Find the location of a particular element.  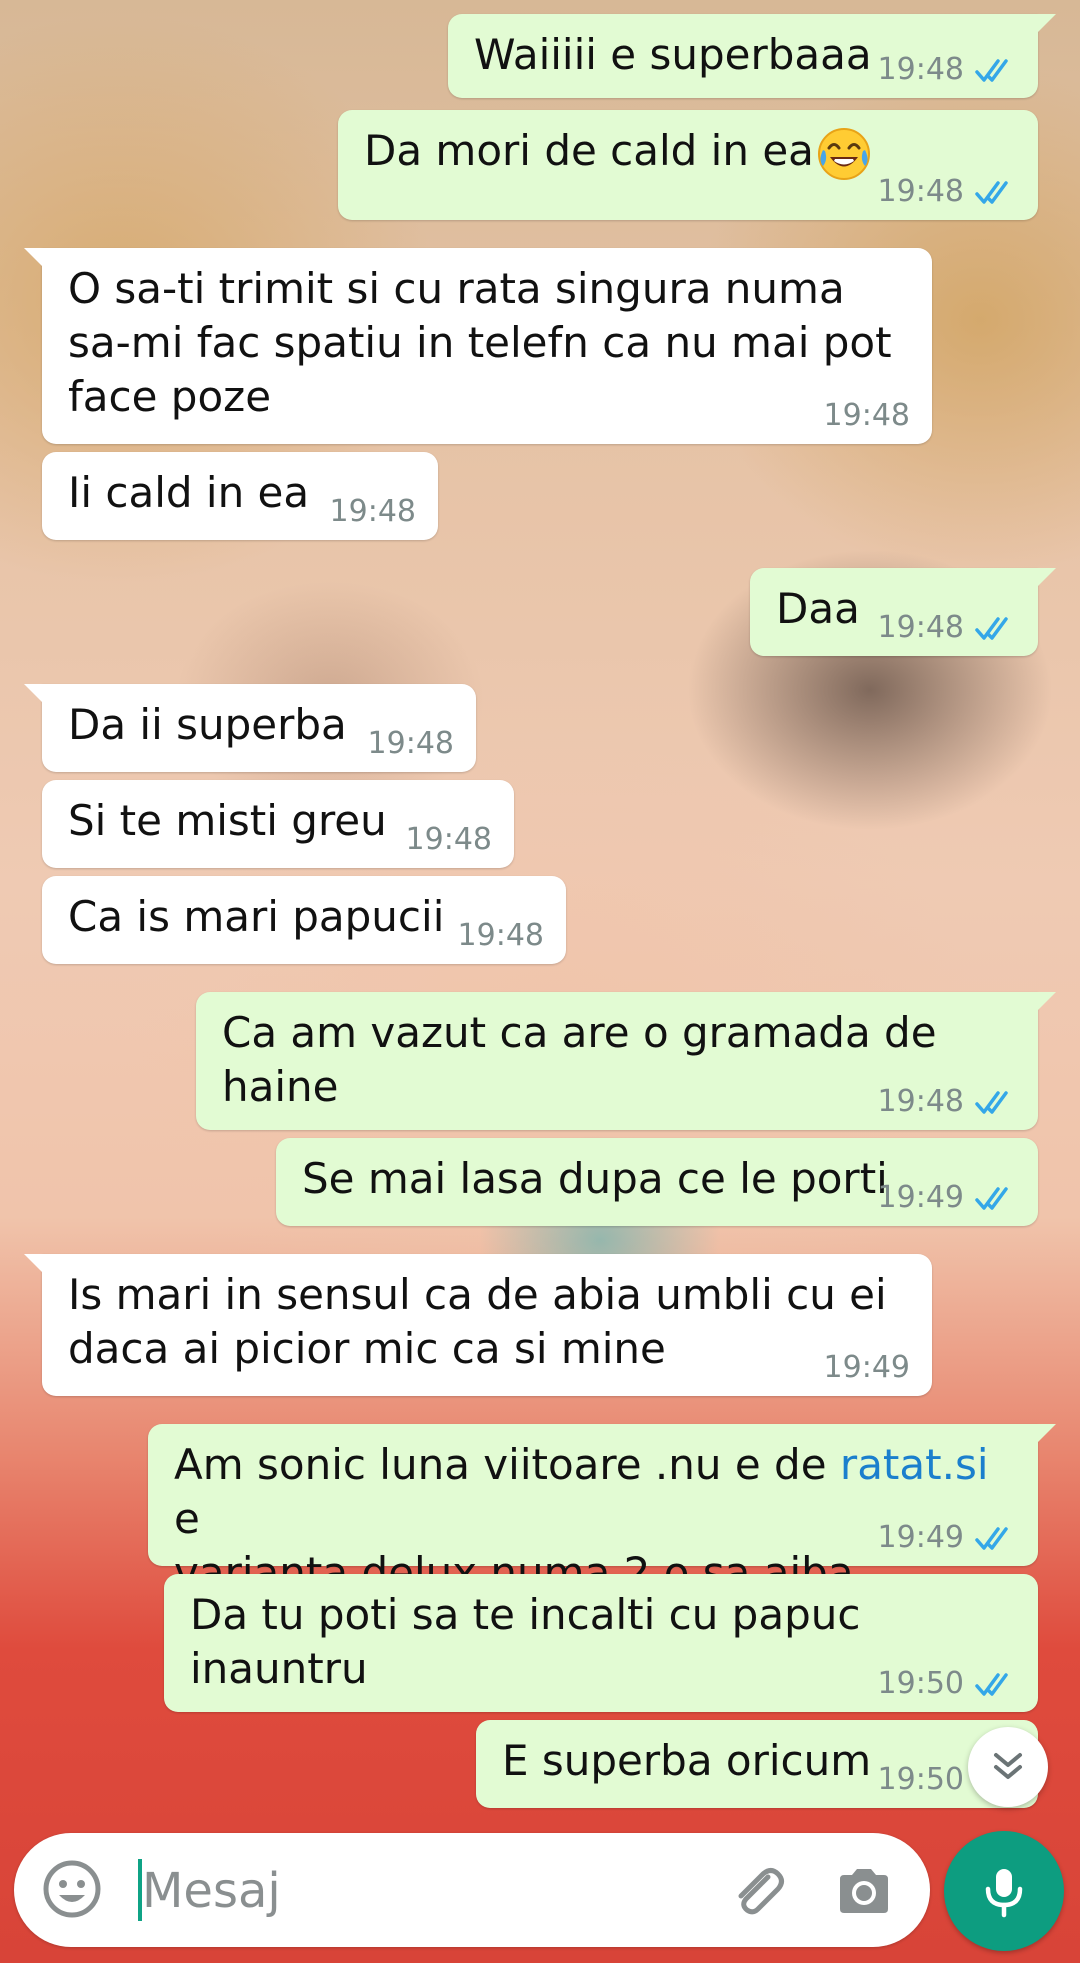

message-text: Daa is located at coordinates (818, 608).